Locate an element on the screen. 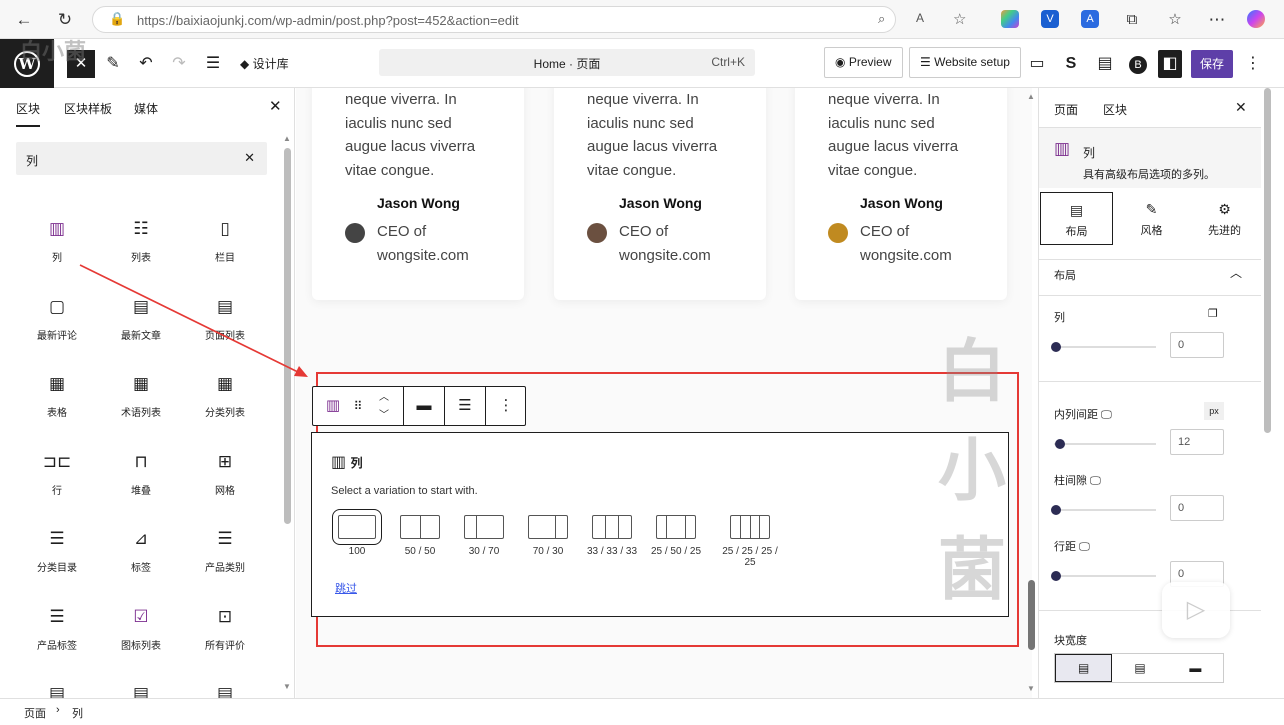  device-preview-icon: ▭ is located at coordinates (1037, 64).